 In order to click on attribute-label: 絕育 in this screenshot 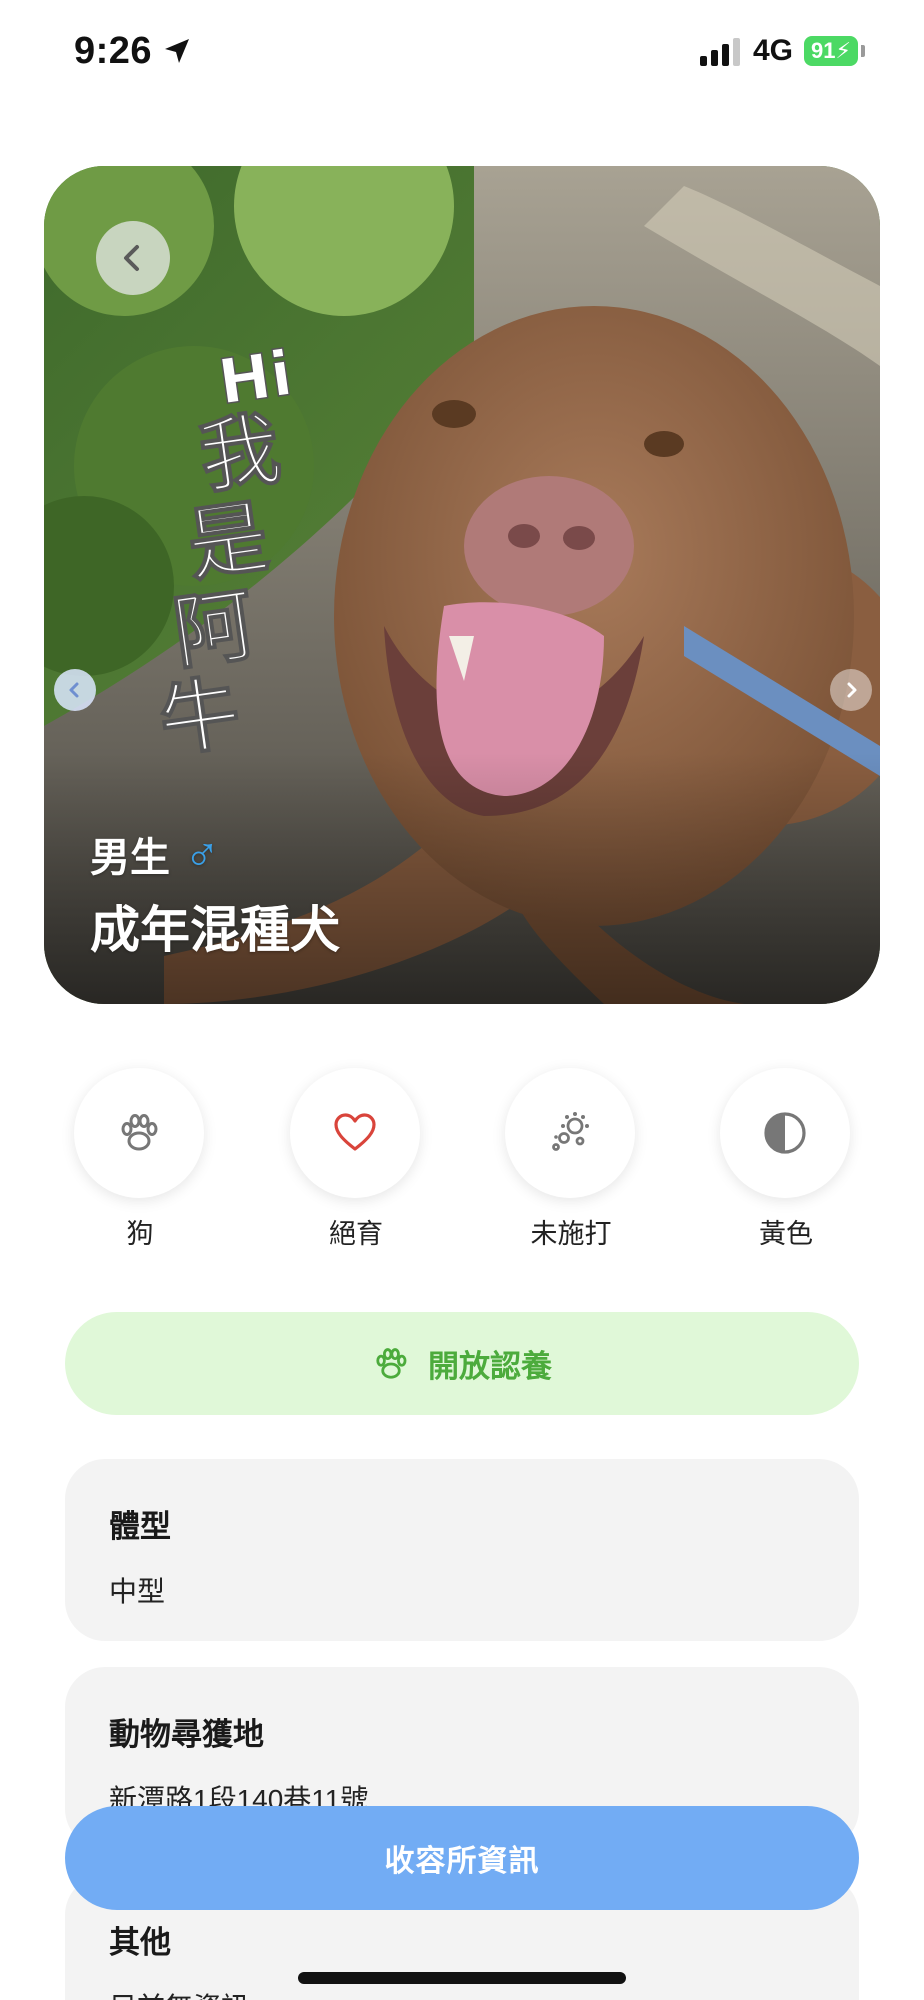, I will do `click(356, 1234)`.